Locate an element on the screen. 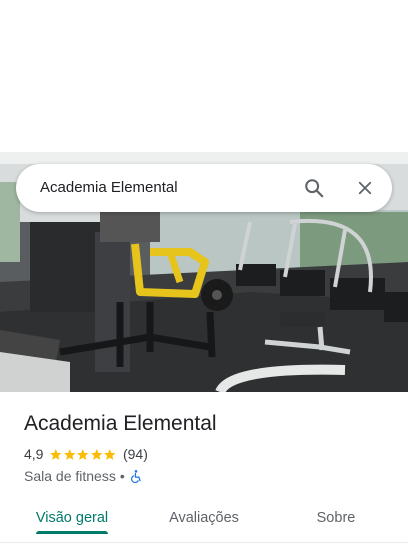 This screenshot has width=408, height=544. rating-value: 4,9 is located at coordinates (34, 454).